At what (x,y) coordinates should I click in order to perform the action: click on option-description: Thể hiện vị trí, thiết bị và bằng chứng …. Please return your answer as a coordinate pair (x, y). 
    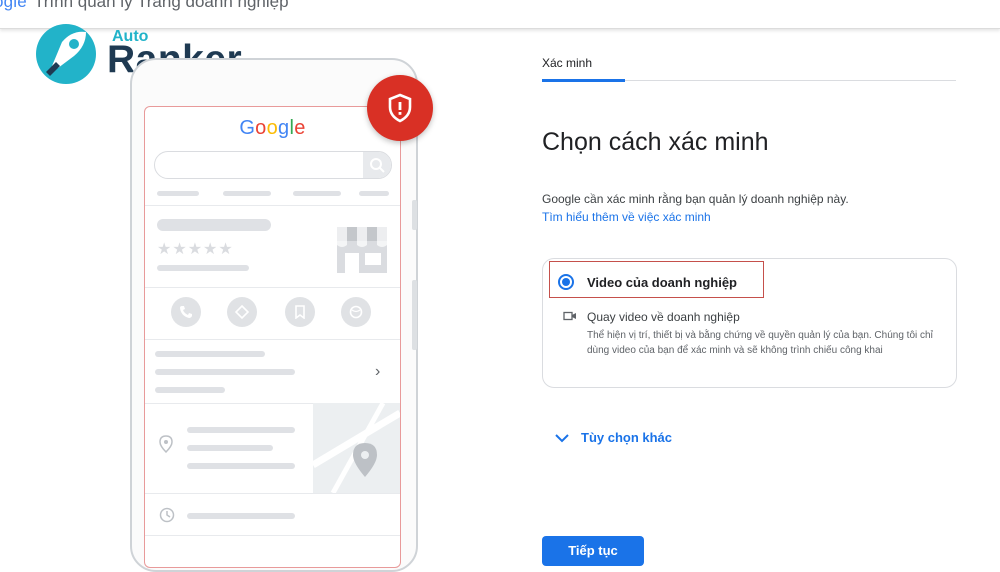
    Looking at the image, I should click on (760, 343).